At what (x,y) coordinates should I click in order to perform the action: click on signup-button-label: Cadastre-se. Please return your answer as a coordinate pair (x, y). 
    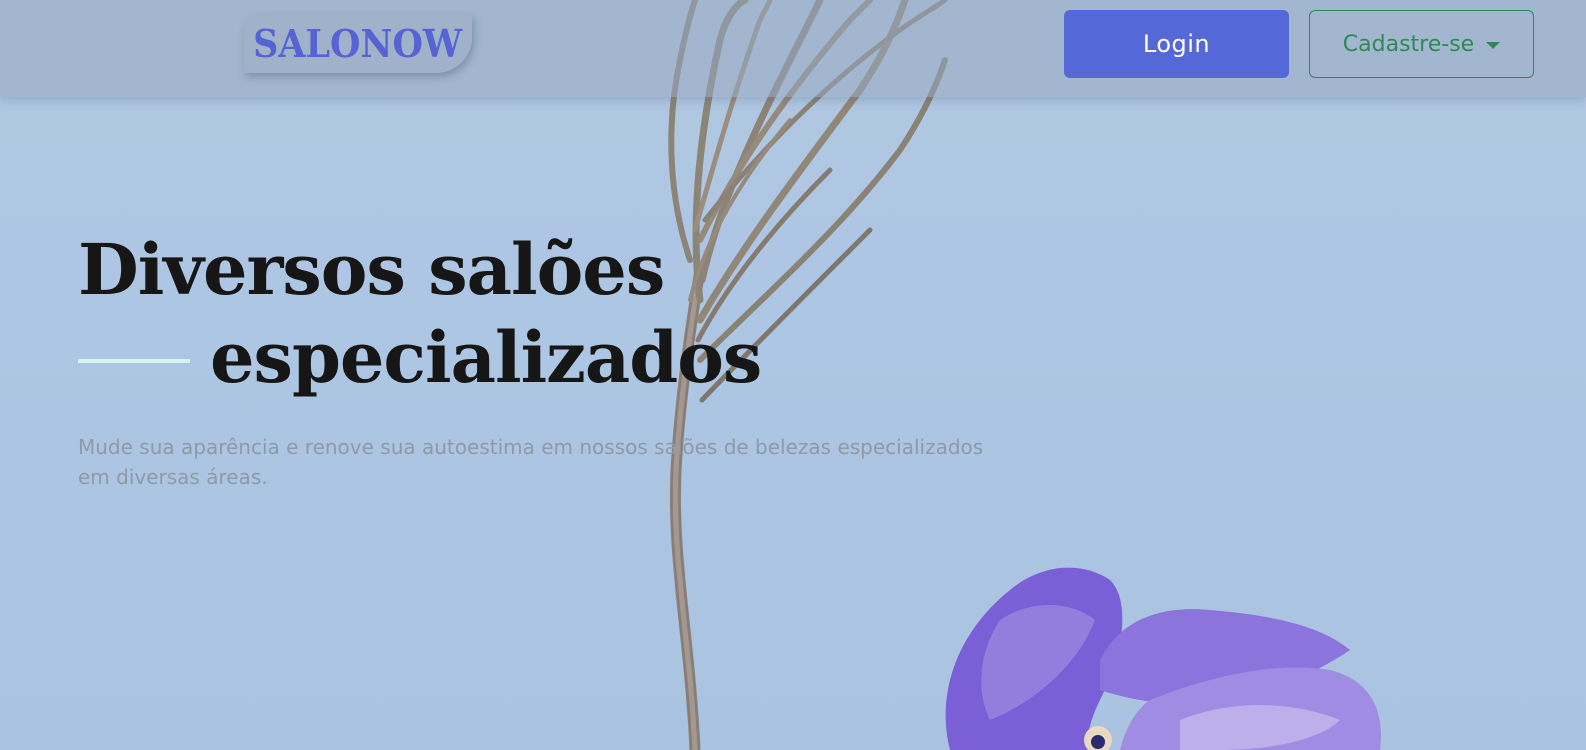
    Looking at the image, I should click on (1408, 44).